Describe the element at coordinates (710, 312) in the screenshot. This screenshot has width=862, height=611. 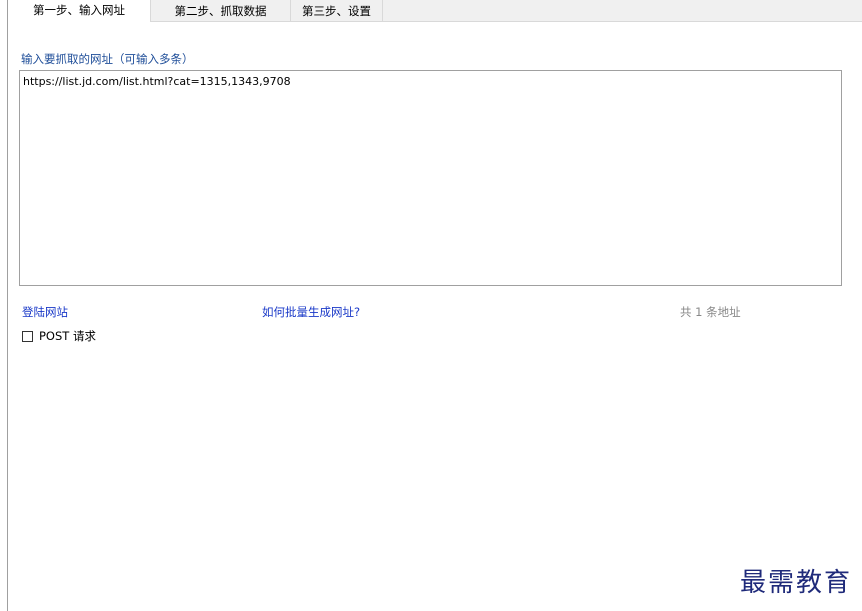
I see `url-count-text: 共 1 条地址` at that location.